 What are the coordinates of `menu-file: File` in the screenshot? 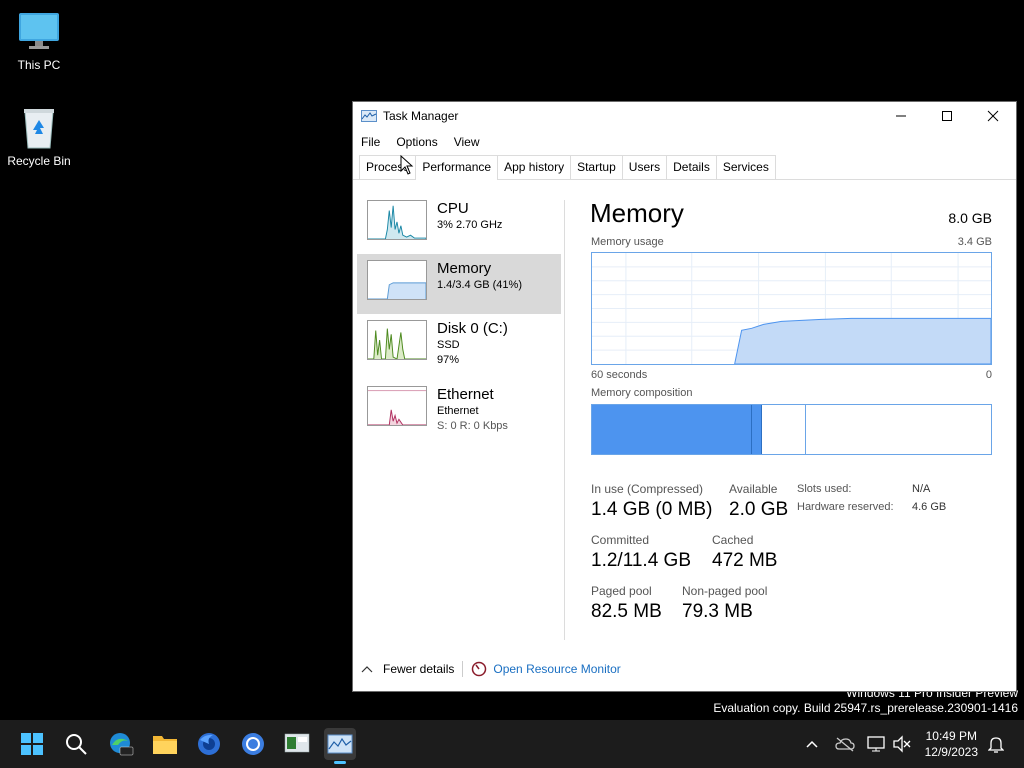 It's located at (373, 142).